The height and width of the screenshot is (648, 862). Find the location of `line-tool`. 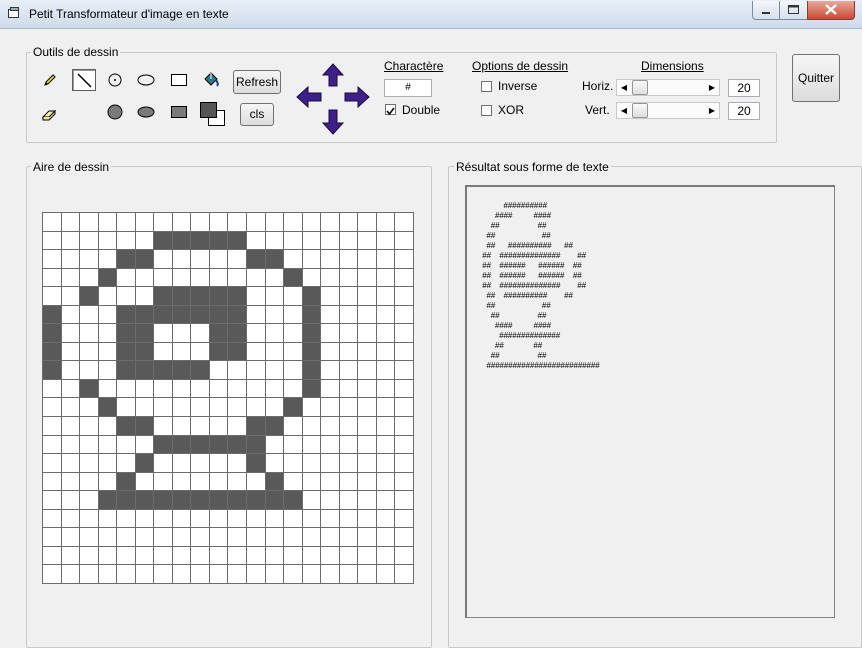

line-tool is located at coordinates (84, 80).